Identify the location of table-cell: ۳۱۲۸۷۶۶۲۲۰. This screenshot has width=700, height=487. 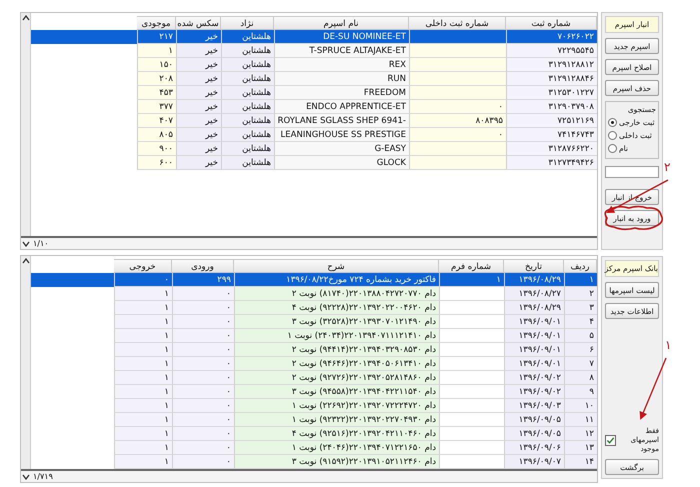
(551, 149).